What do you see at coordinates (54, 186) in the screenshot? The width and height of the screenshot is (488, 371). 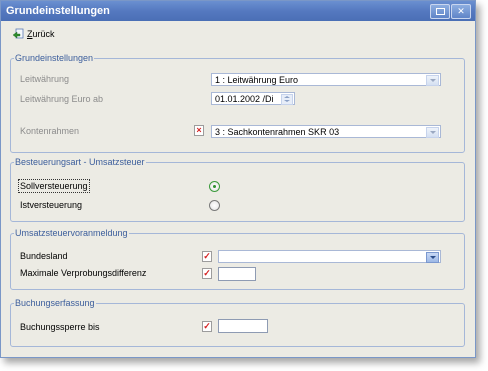 I see `sollversteuerung-label: Sollversteuerung` at bounding box center [54, 186].